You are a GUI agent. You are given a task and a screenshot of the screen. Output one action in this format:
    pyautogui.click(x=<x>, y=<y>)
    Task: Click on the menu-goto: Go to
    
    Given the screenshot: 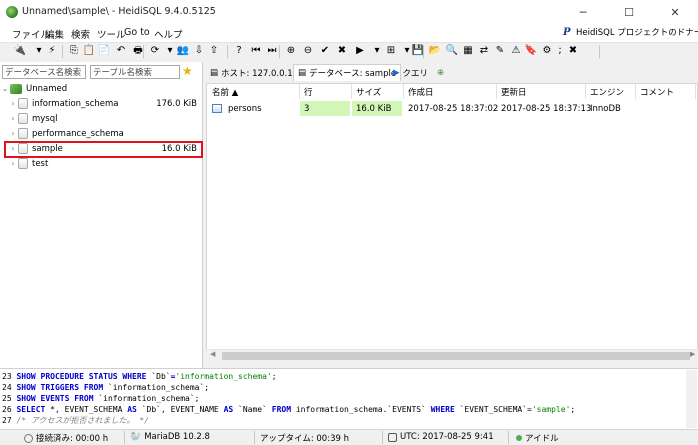 What is the action you would take?
    pyautogui.click(x=137, y=32)
    